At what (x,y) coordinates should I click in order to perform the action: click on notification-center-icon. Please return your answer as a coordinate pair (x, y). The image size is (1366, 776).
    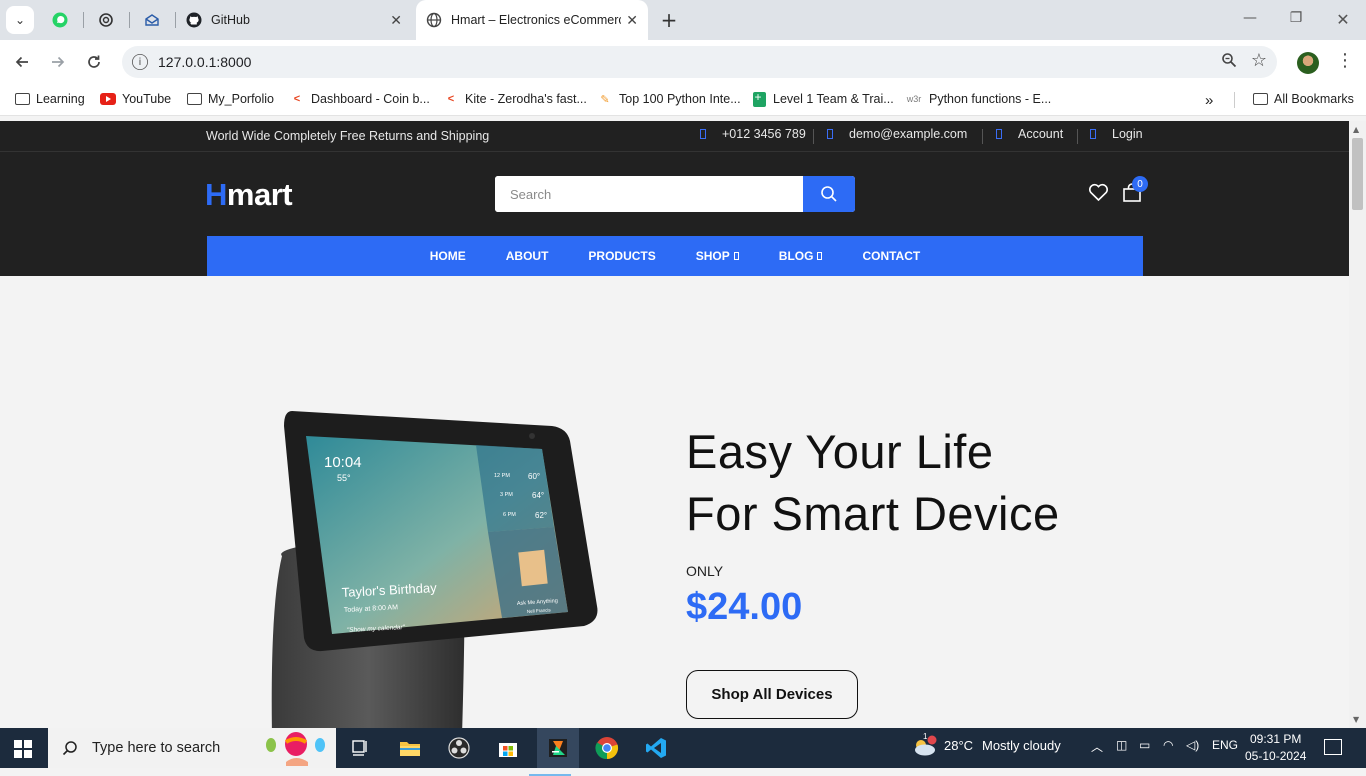
    Looking at the image, I should click on (1333, 747).